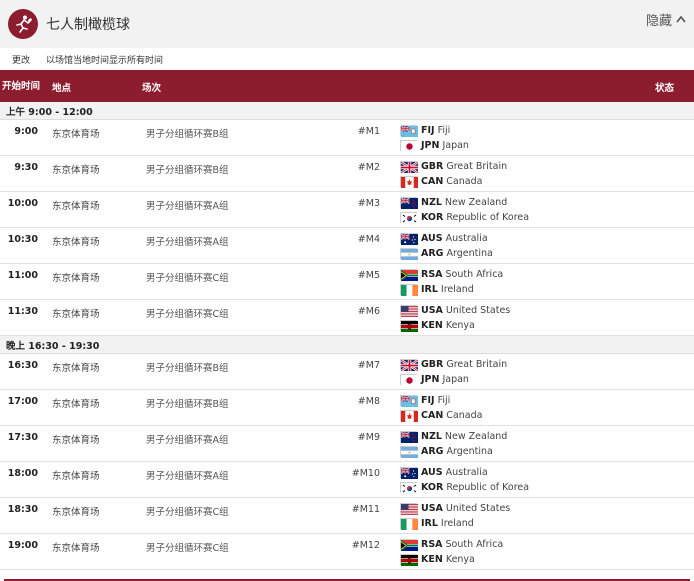 The height and width of the screenshot is (581, 694). What do you see at coordinates (409, 508) in the screenshot?
I see `flag-usa-icon` at bounding box center [409, 508].